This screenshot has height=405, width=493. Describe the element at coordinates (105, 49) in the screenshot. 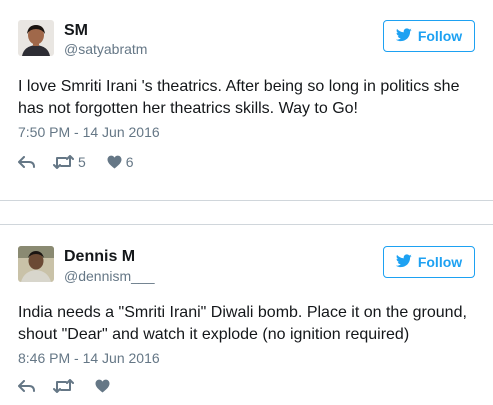

I see `user-handle: @satyabratm` at that location.